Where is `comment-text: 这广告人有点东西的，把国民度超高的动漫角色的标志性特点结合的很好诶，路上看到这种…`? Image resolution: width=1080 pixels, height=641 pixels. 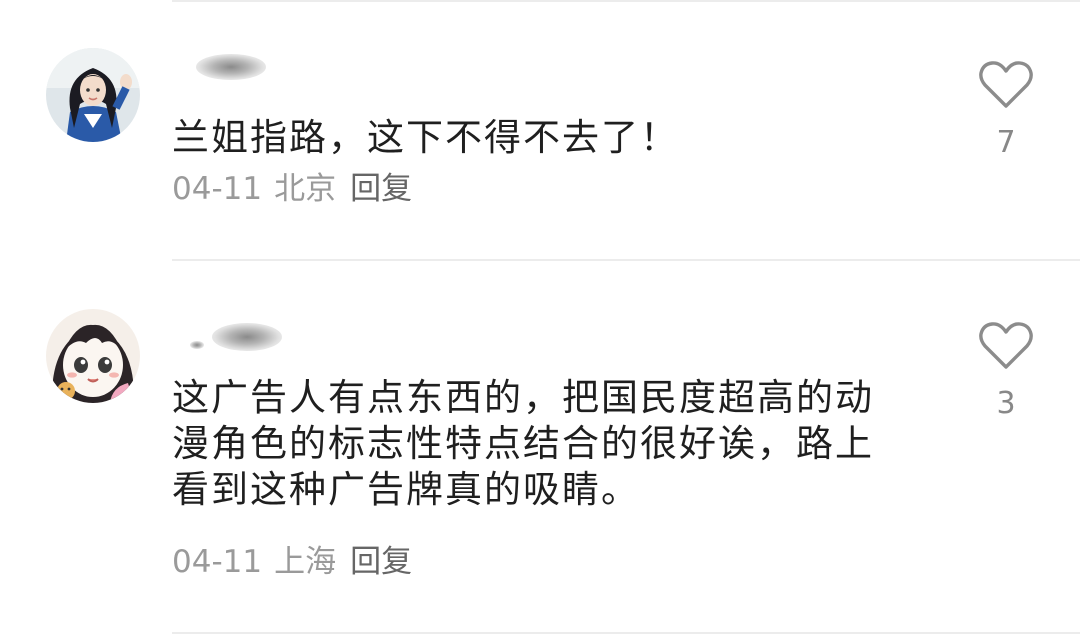
comment-text: 这广告人有点东西的，把国民度超高的动漫角色的标志性特点结合的很好诶，路上看到这种… is located at coordinates (523, 443).